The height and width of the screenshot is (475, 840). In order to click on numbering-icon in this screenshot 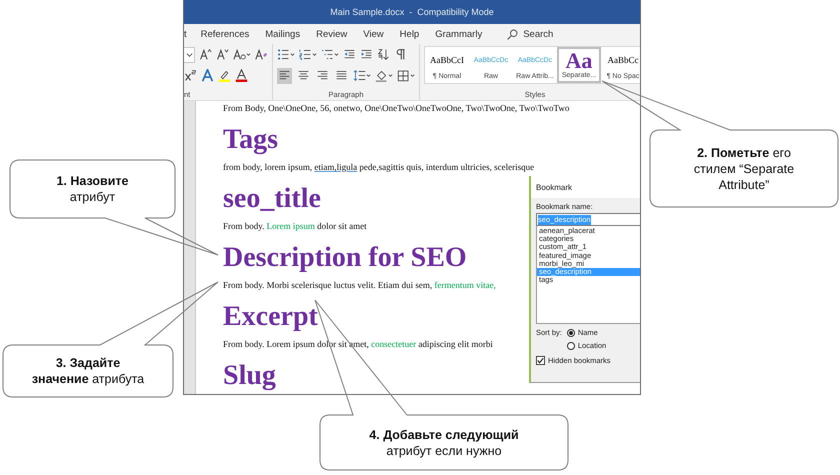, I will do `click(308, 54)`.